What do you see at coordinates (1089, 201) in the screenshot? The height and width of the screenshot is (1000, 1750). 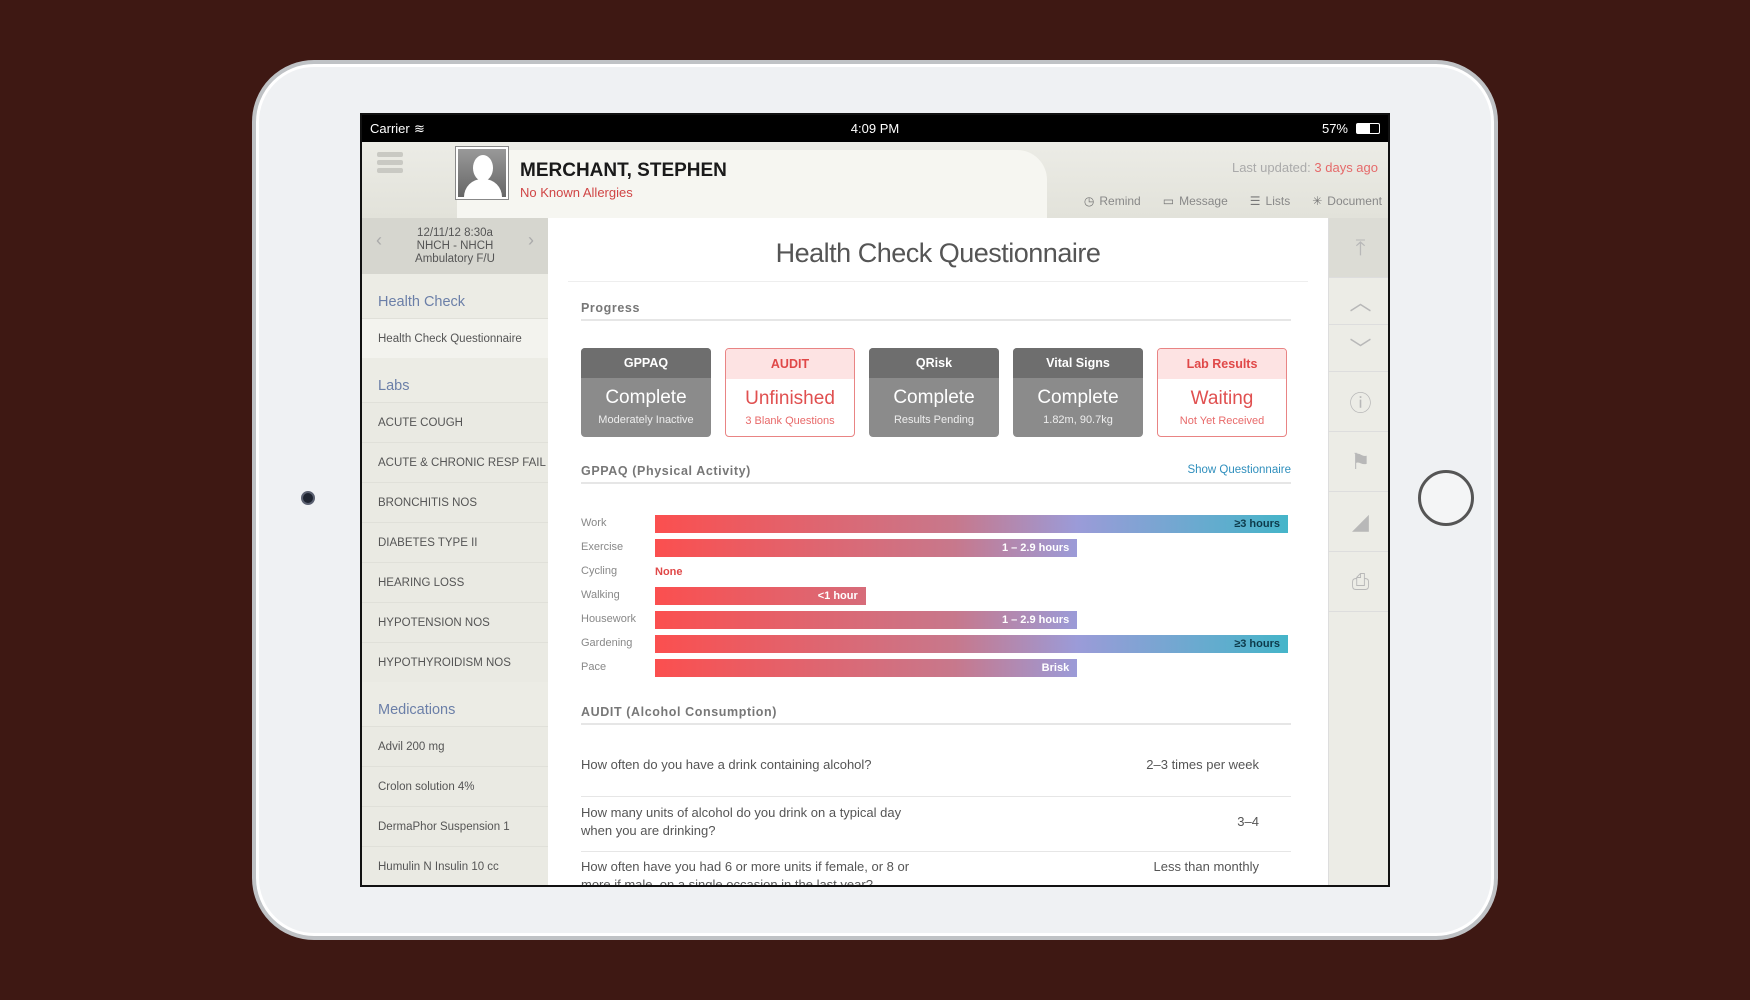 I see `clock-icon: ◷` at bounding box center [1089, 201].